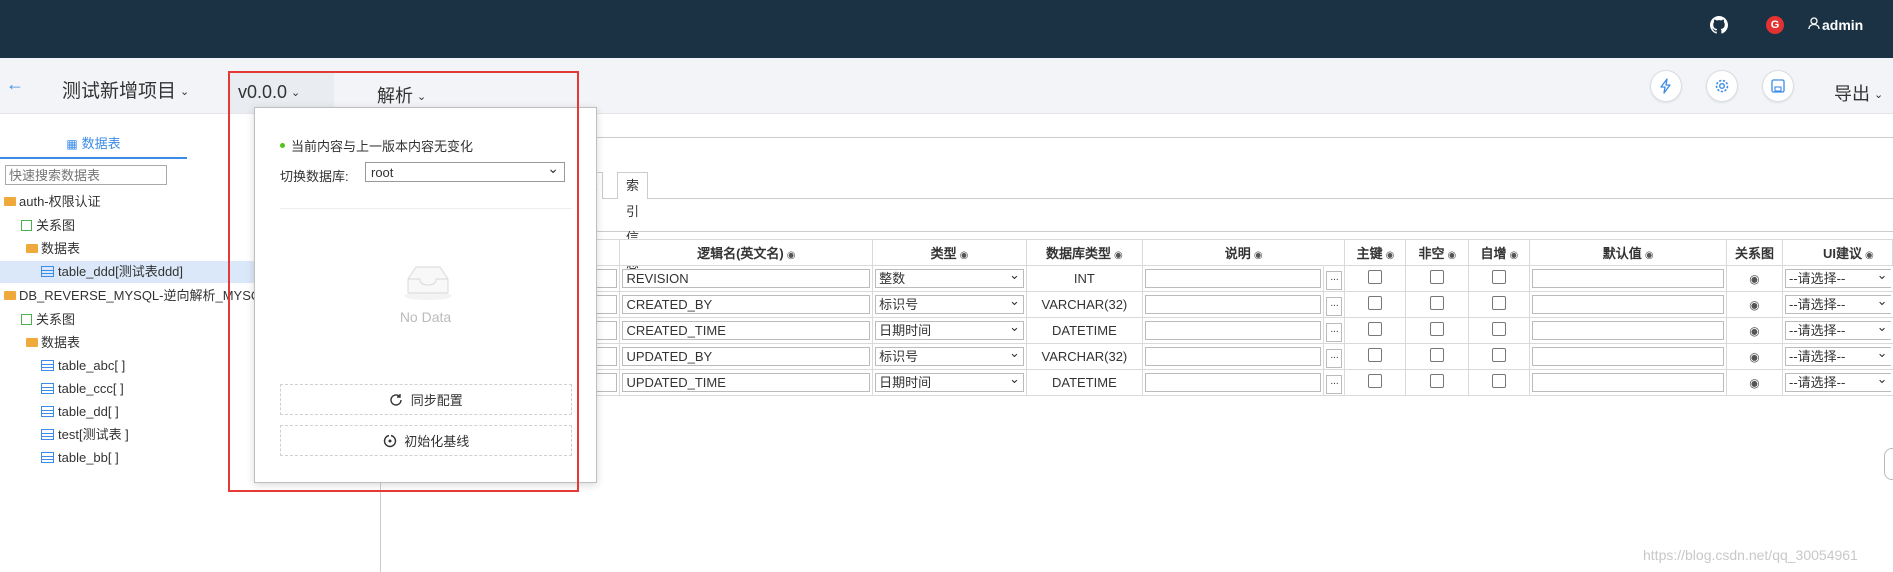  What do you see at coordinates (746, 304) in the screenshot?
I see `field-name-input: CREATED_BY` at bounding box center [746, 304].